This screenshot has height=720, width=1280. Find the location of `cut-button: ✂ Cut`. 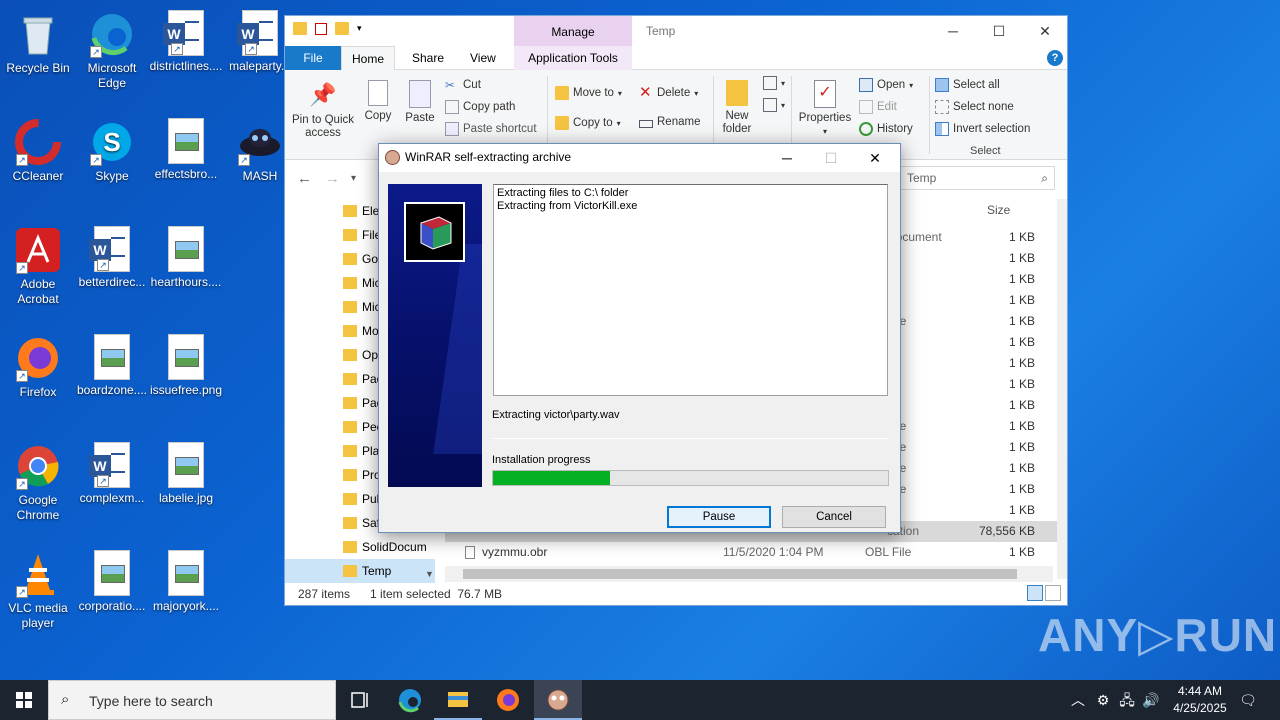

cut-button: ✂ Cut is located at coordinates (463, 85).